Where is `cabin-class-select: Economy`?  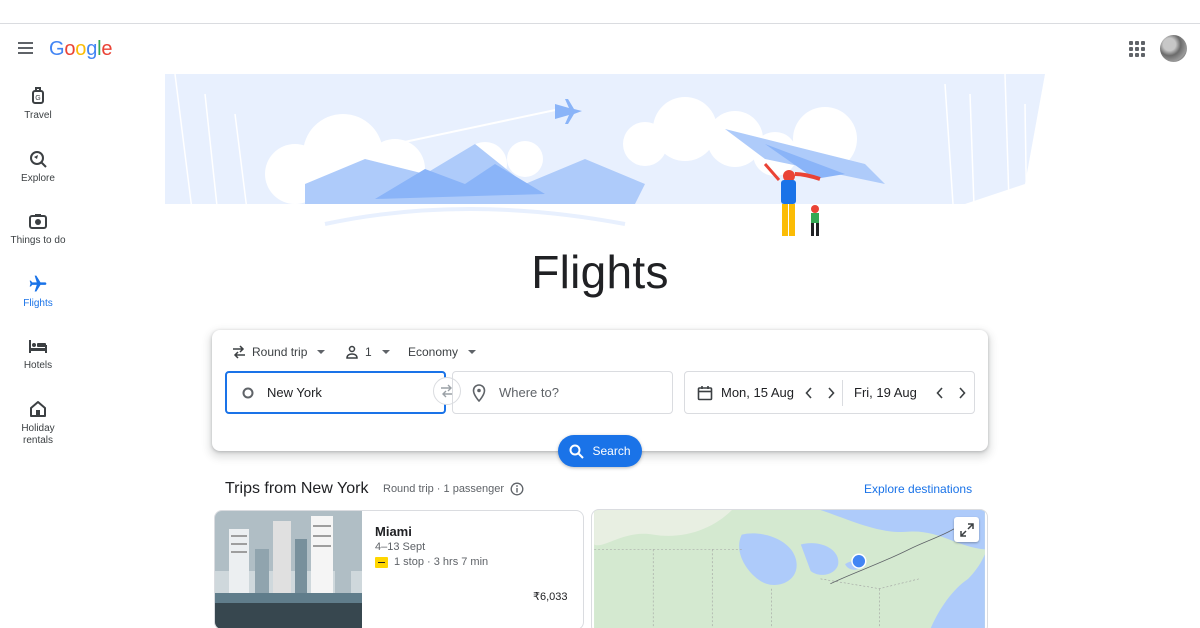 cabin-class-select: Economy is located at coordinates (442, 352).